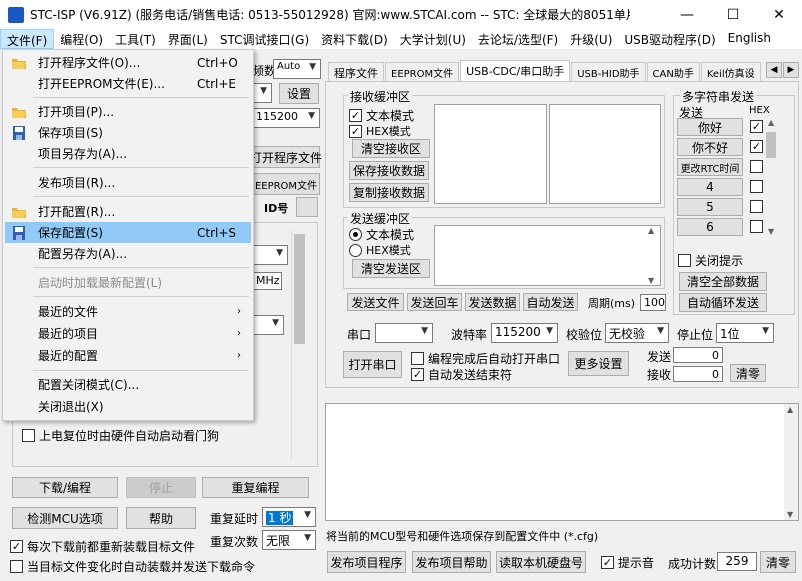 The image size is (802, 581). What do you see at coordinates (389, 170) in the screenshot?
I see `save-receive-button: 保存接收数据` at bounding box center [389, 170].